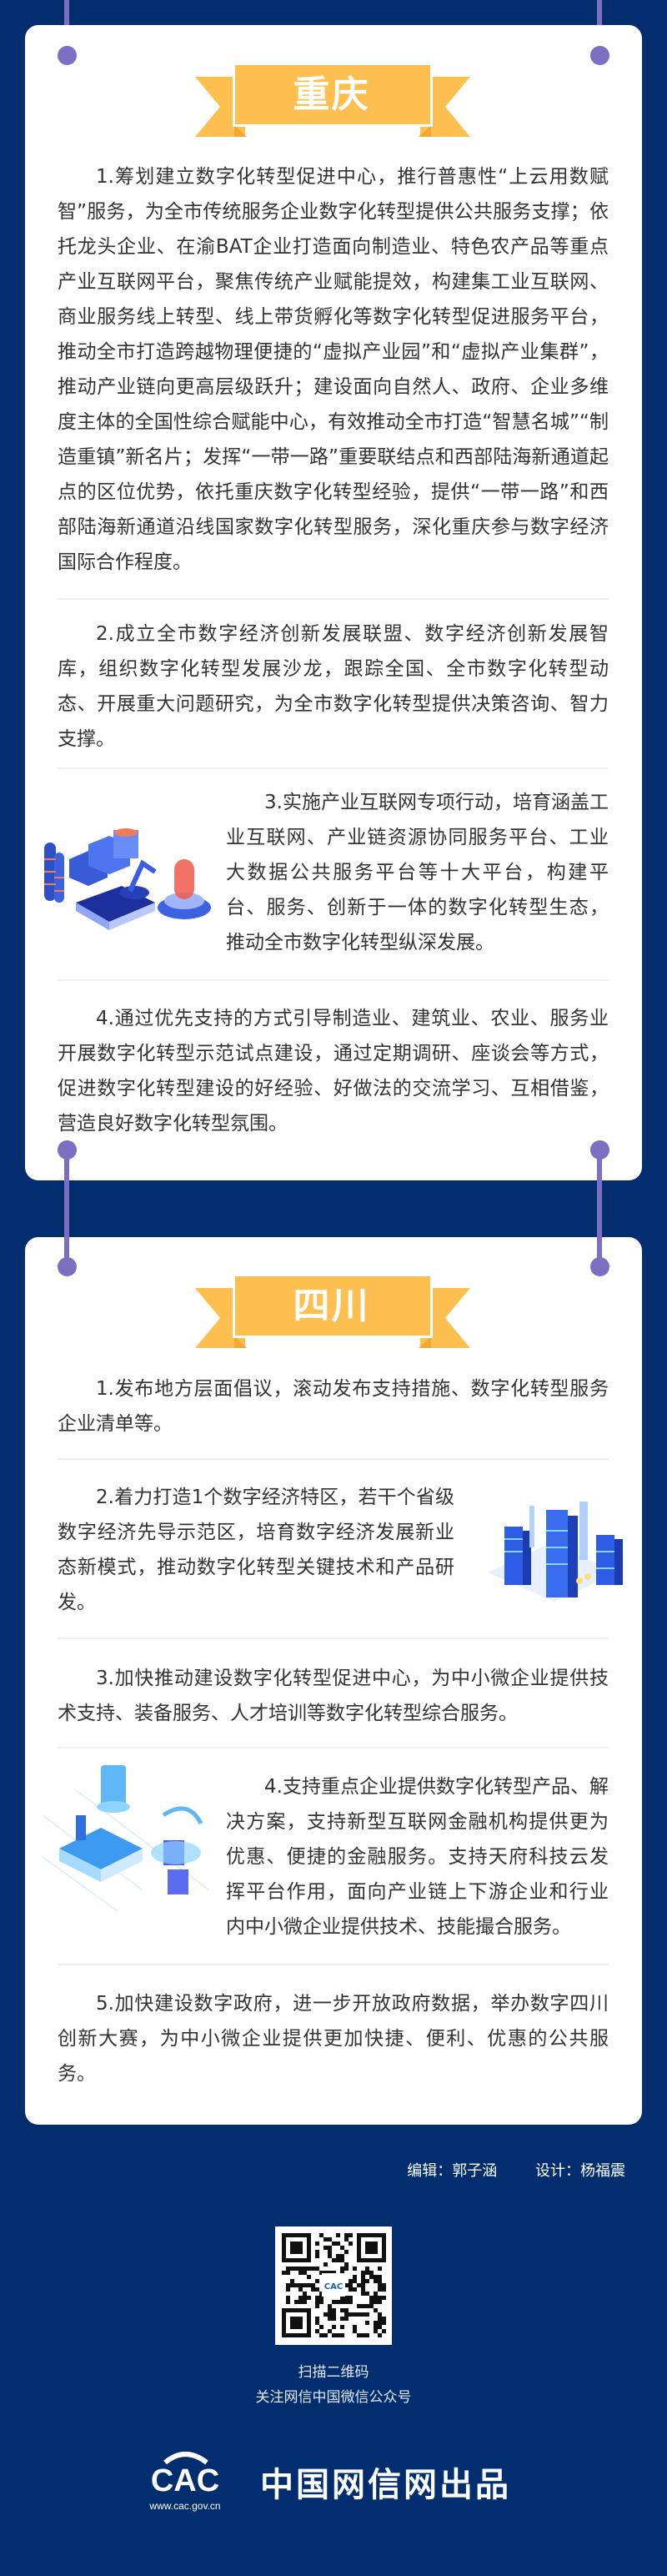 This screenshot has height=2576, width=667. I want to click on scan-instruction: 扫描二维码, so click(333, 2372).